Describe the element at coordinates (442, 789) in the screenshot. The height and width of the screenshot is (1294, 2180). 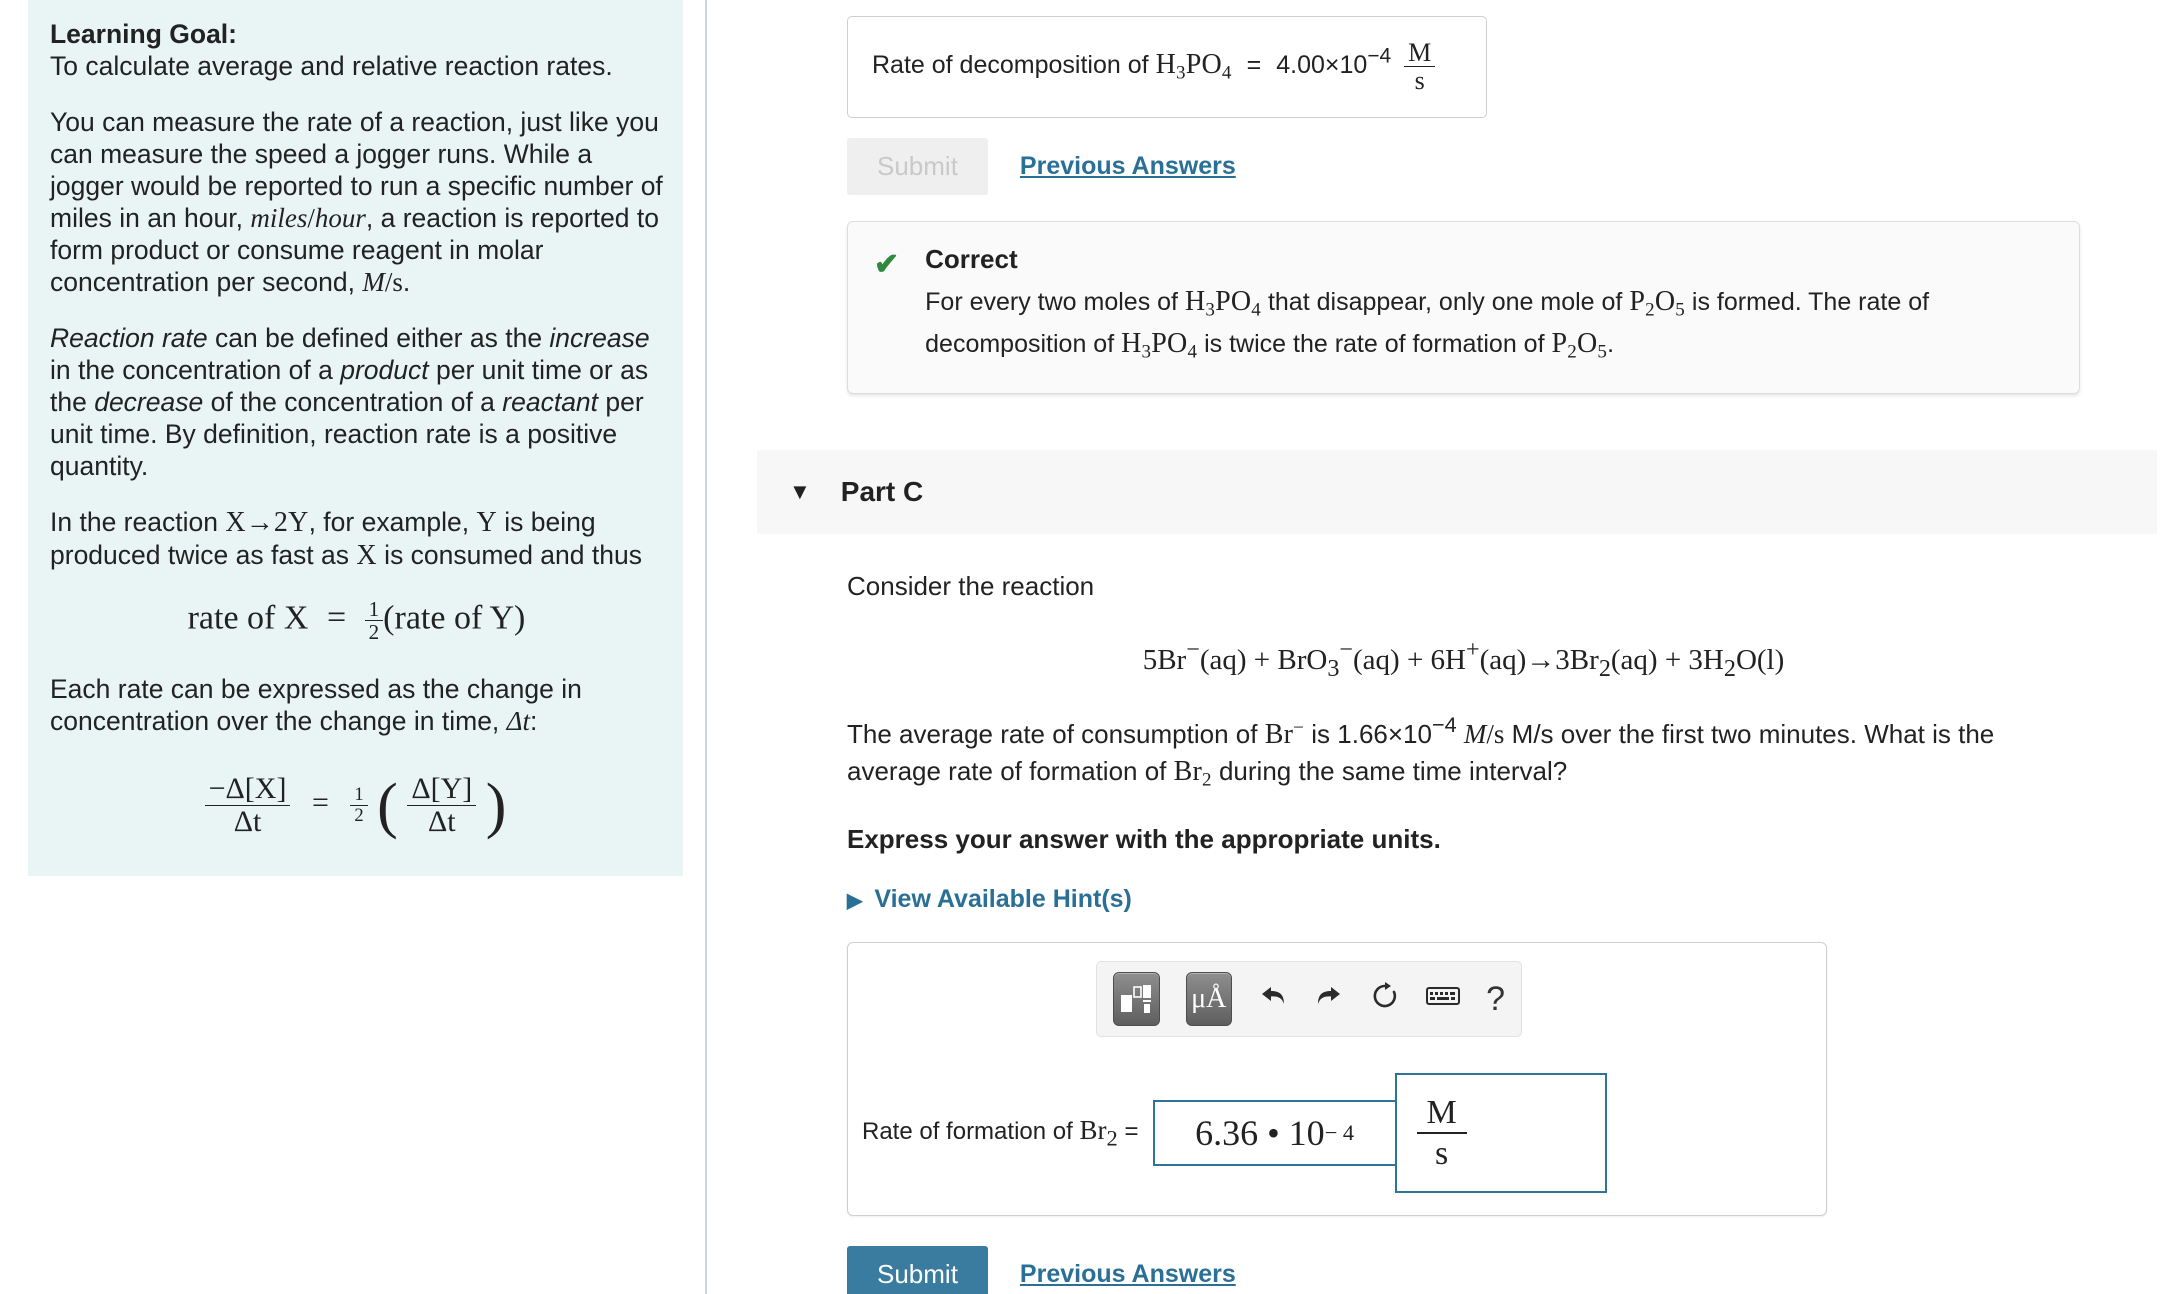
I see `eq2-right-numerator: Δ[Y]` at that location.